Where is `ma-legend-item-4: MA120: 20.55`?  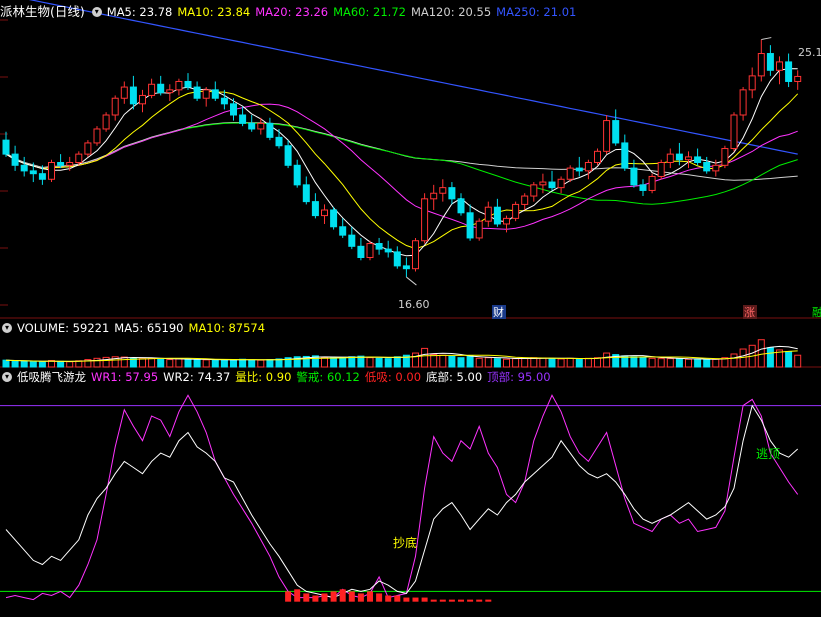 ma-legend-item-4: MA120: 20.55 is located at coordinates (451, 12).